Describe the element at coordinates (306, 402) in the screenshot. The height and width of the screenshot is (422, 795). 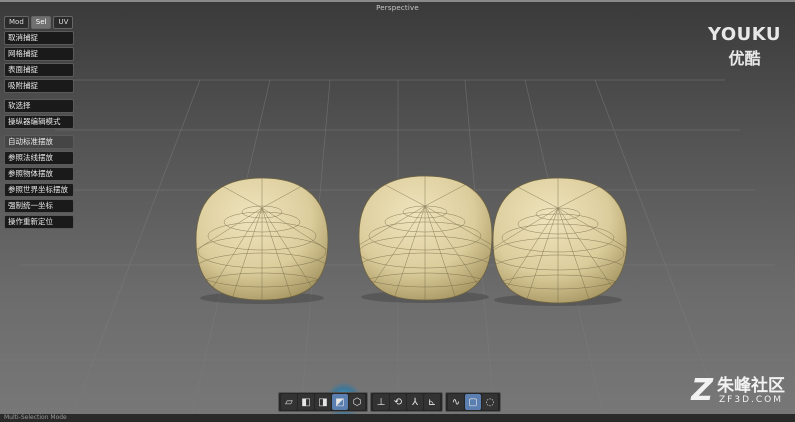
I see `cube-front-icon: ◧` at that location.